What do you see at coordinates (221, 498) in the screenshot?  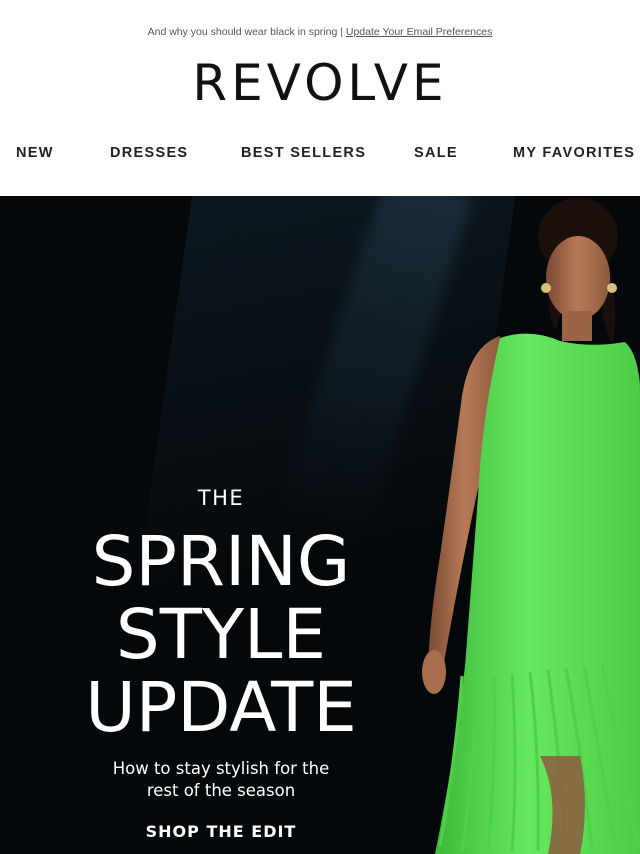 I see `hero-eyebrow: THE` at bounding box center [221, 498].